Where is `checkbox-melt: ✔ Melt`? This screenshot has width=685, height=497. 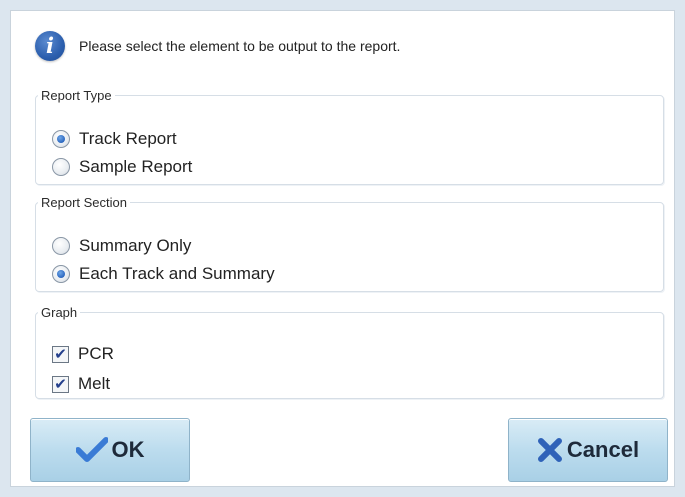
checkbox-melt: ✔ Melt is located at coordinates (81, 384).